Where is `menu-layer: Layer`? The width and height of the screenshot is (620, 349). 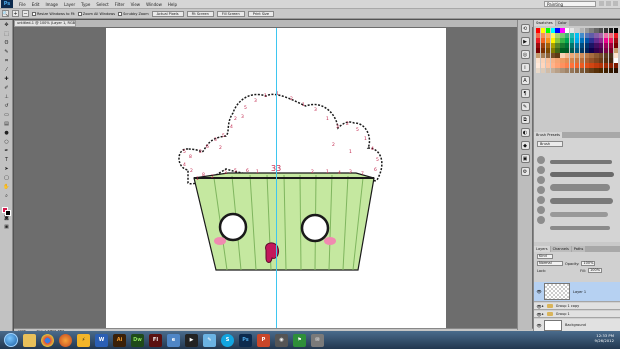
menu-layer: Layer is located at coordinates (69, 4).